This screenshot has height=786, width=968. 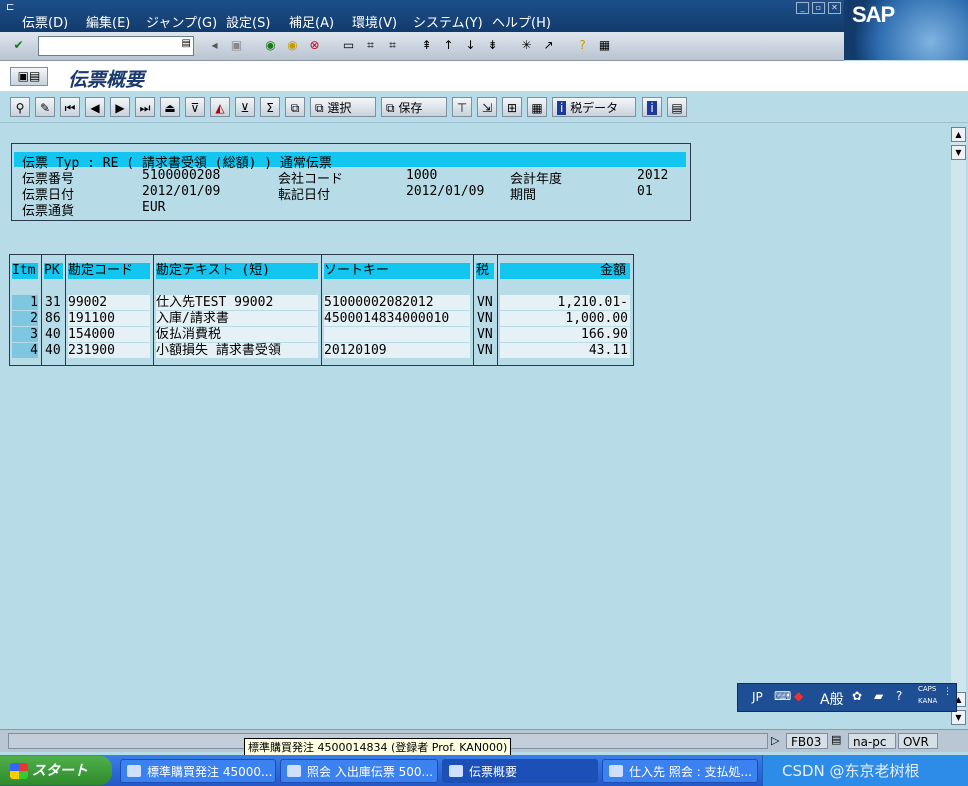 What do you see at coordinates (53, 271) in the screenshot?
I see `col-header-pk: PK` at bounding box center [53, 271].